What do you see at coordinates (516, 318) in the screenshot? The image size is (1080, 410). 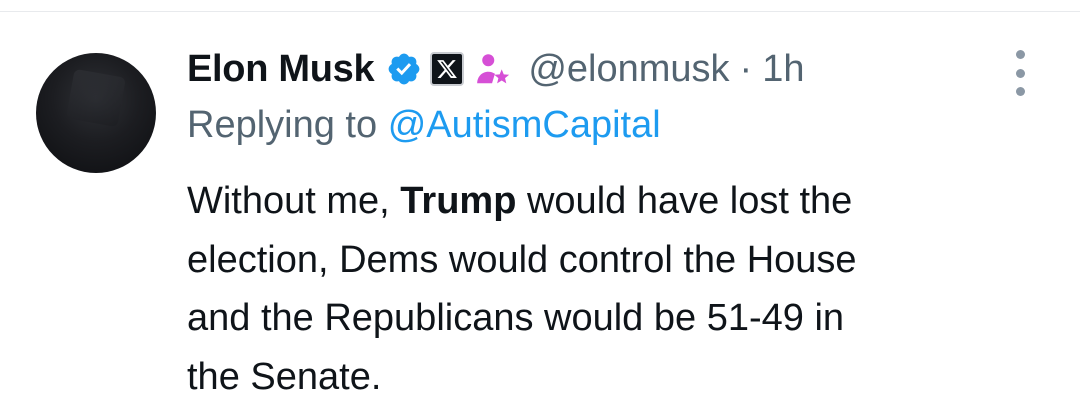 I see `tweet-text-line-3: and the Republicans would be 51-49 in` at bounding box center [516, 318].